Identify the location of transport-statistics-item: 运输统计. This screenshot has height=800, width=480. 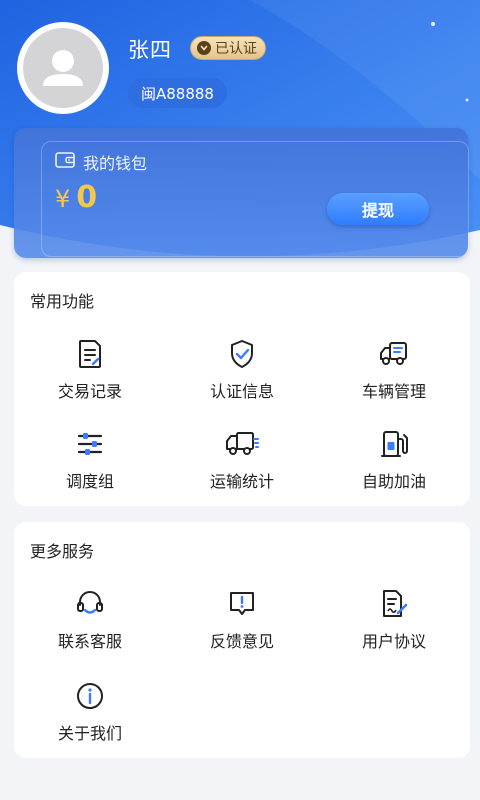
(242, 459).